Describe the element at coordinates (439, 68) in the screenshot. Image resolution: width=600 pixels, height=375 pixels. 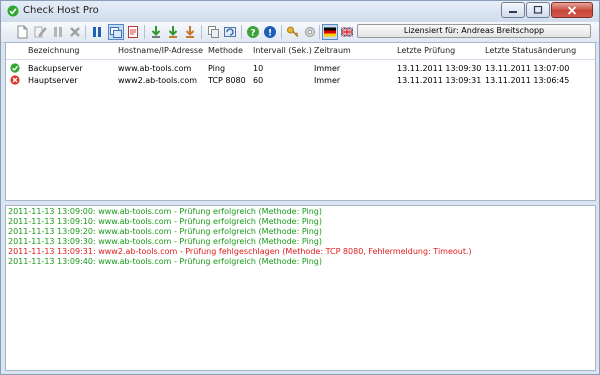
I see `cell-last-check: 13.11.2011 13:09:30` at that location.